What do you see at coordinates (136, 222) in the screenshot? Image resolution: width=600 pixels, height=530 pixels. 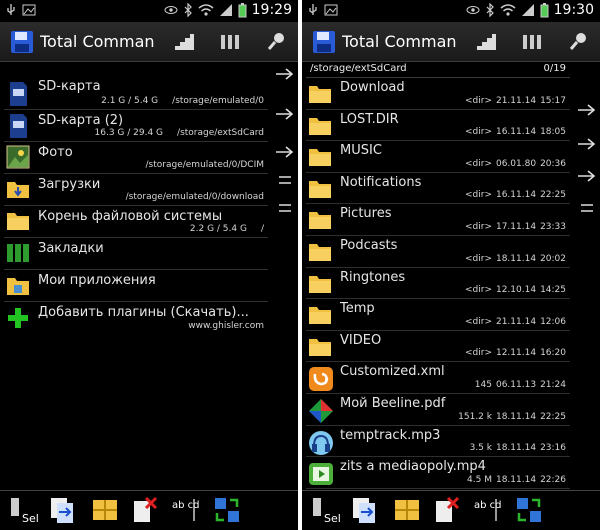 I see `list-item: Корень файловой системы 2.2 G / 5.4 G /` at bounding box center [136, 222].